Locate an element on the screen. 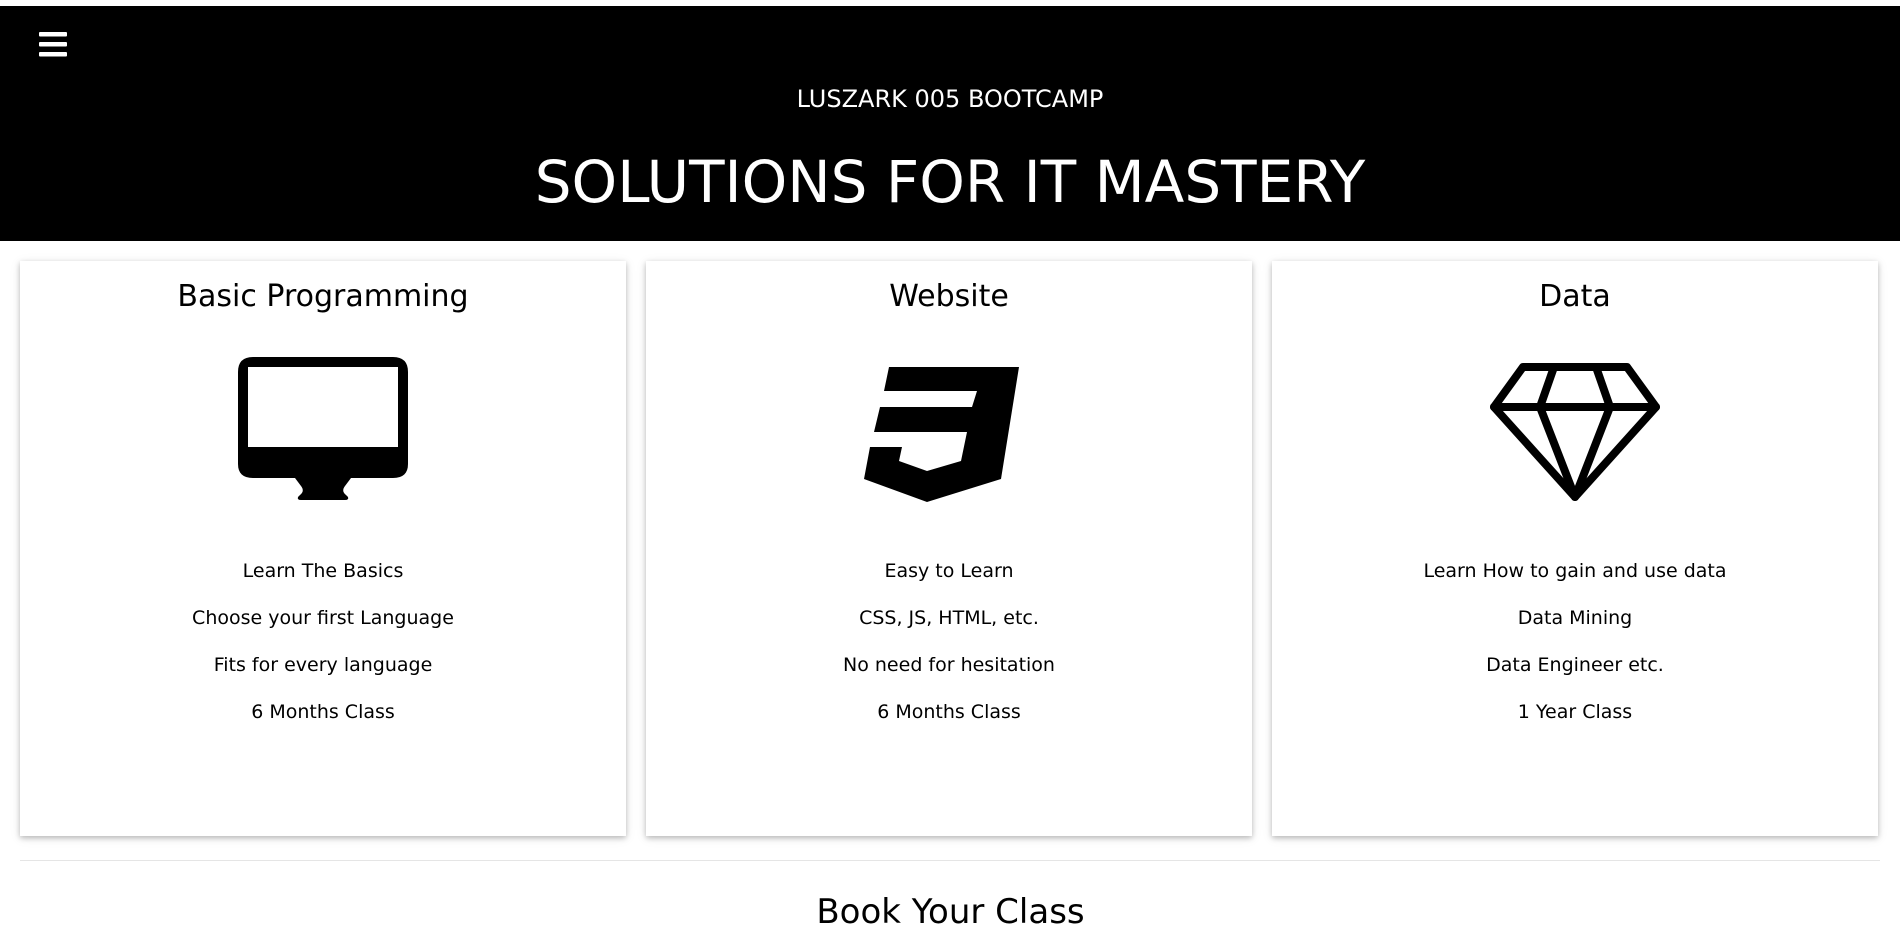  list-item: Fits for every language is located at coordinates (323, 665).